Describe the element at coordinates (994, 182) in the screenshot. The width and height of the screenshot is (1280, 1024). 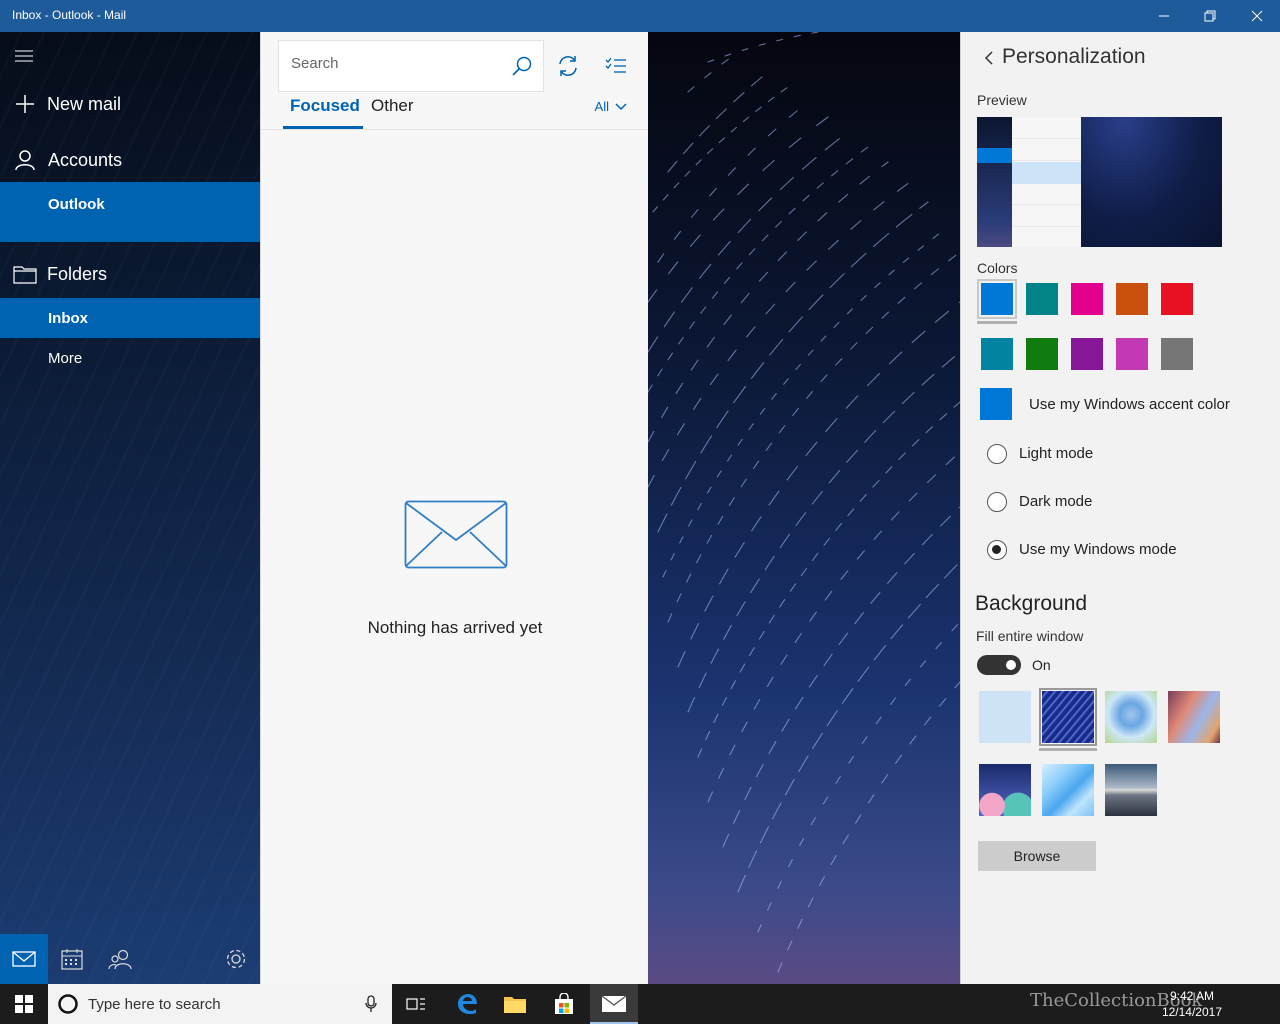
I see `preview-nav` at that location.